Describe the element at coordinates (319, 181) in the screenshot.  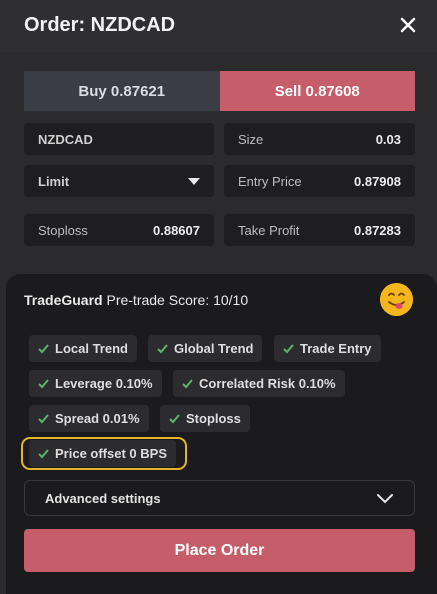
I see `entry-price-field: Entry Price 0.87908` at that location.